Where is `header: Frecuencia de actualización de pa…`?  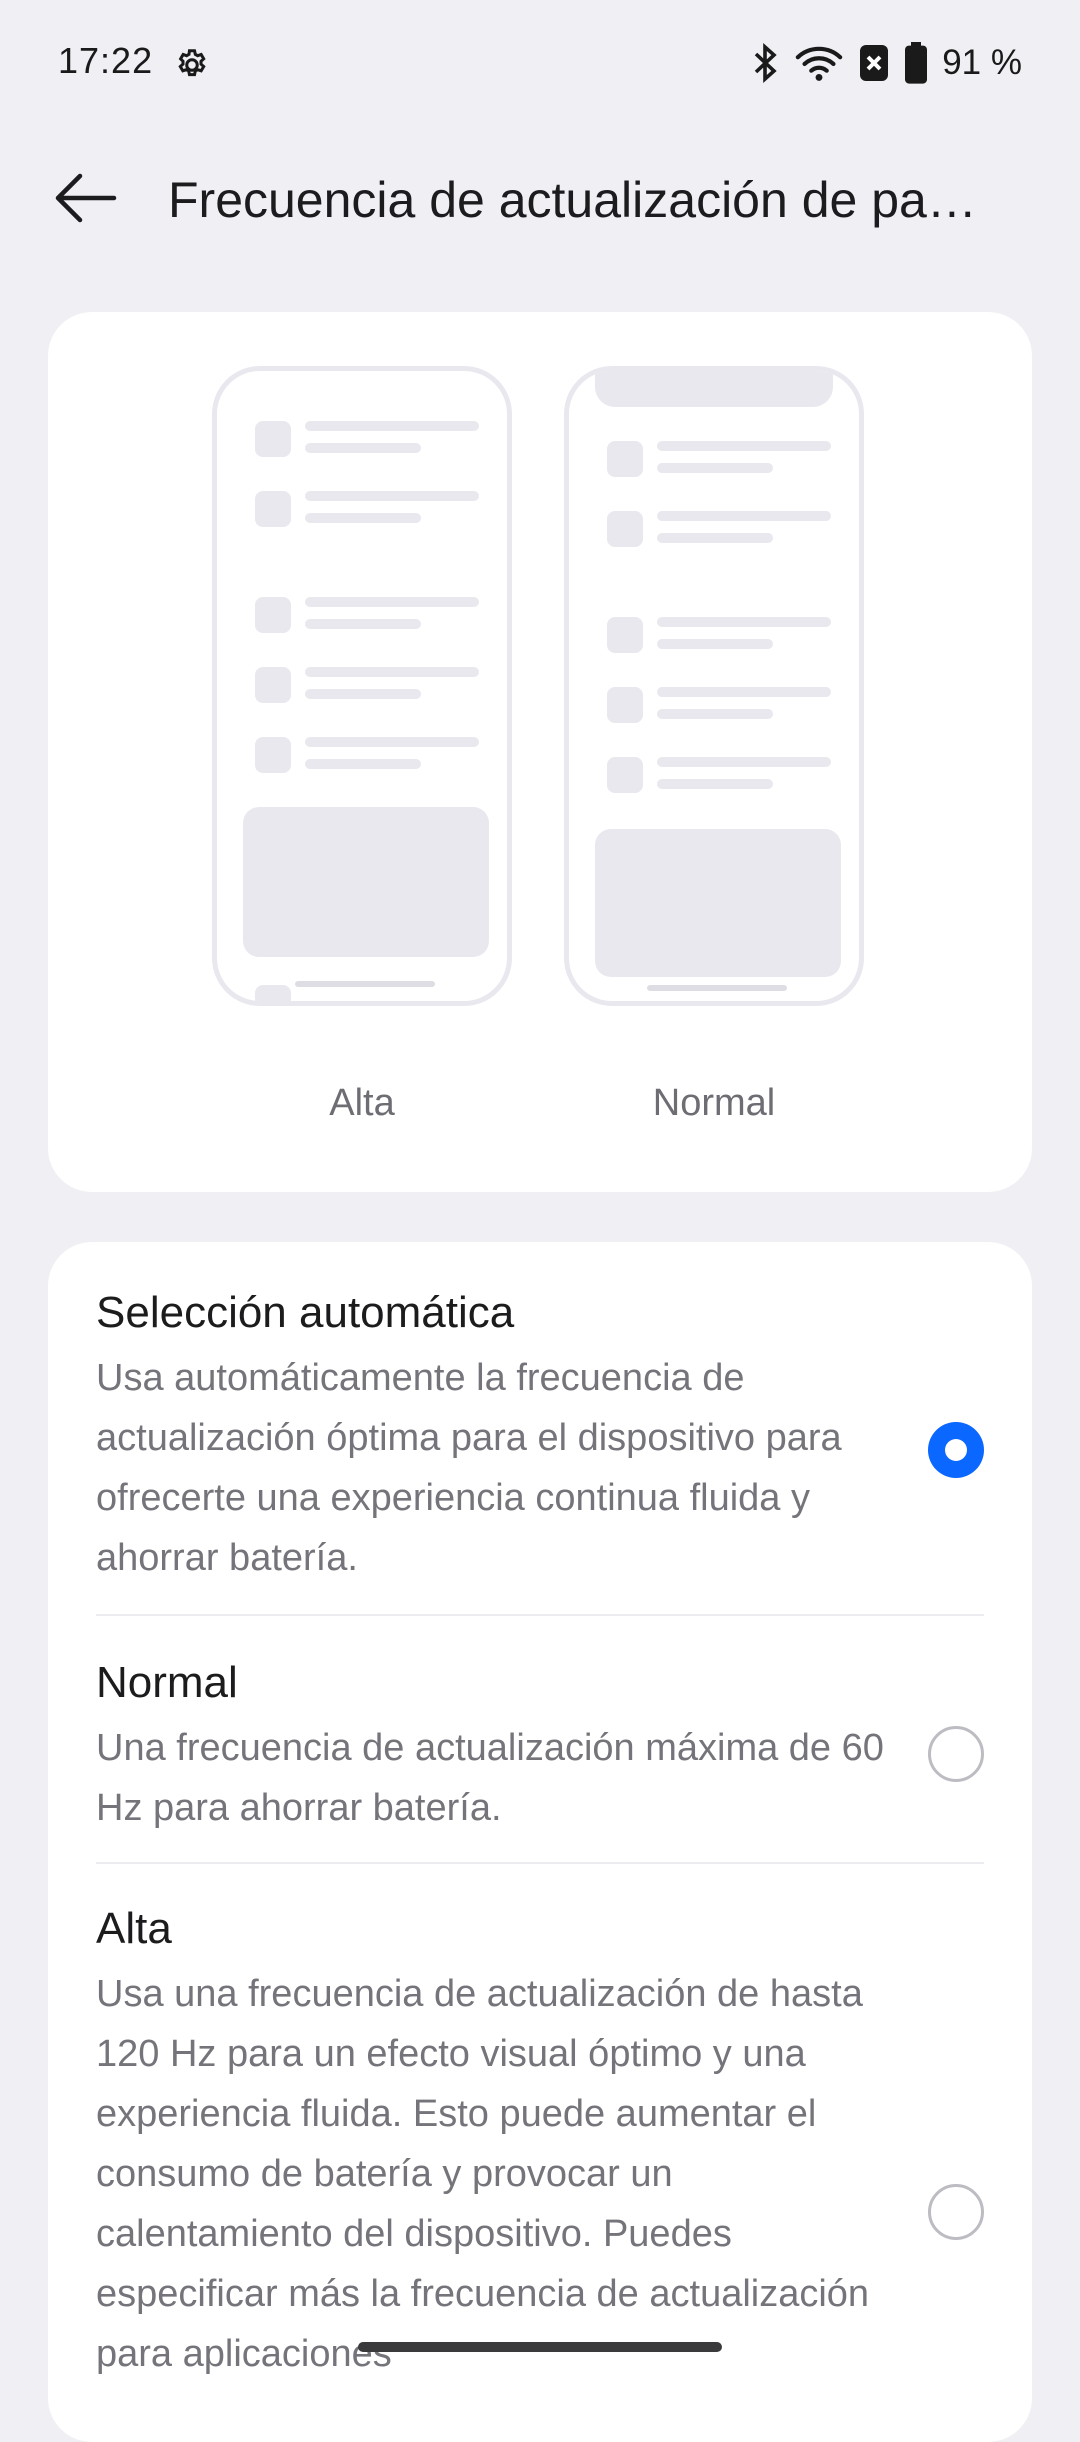 header: Frecuencia de actualización de pa… is located at coordinates (540, 200).